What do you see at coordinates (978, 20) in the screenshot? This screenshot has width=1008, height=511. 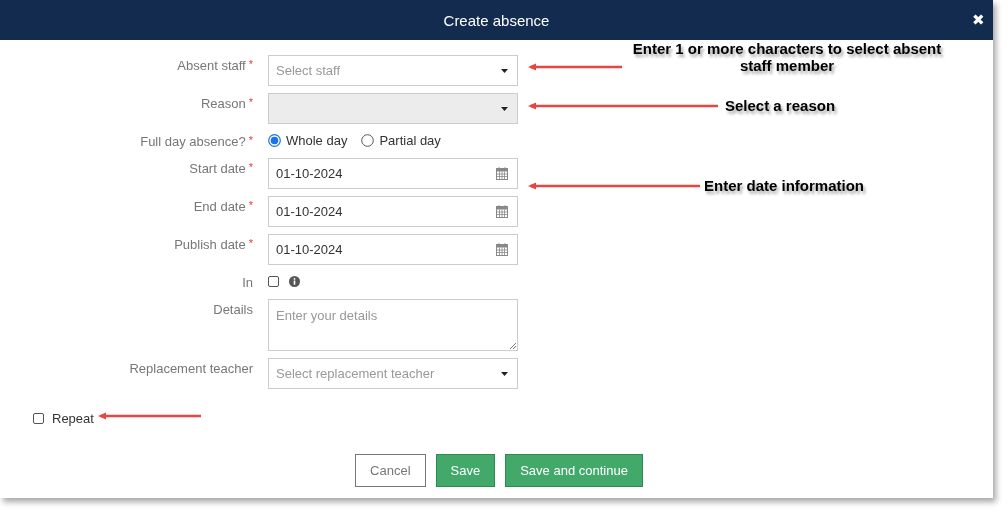 I see `close-button: ✖` at bounding box center [978, 20].